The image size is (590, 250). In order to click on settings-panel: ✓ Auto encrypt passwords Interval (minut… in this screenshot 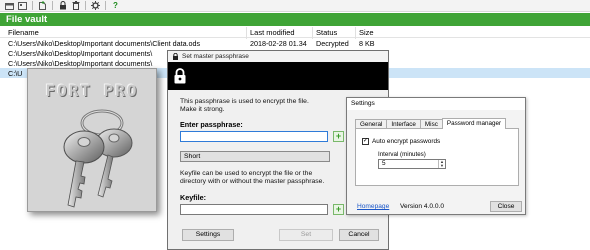, I will do `click(437, 157)`.